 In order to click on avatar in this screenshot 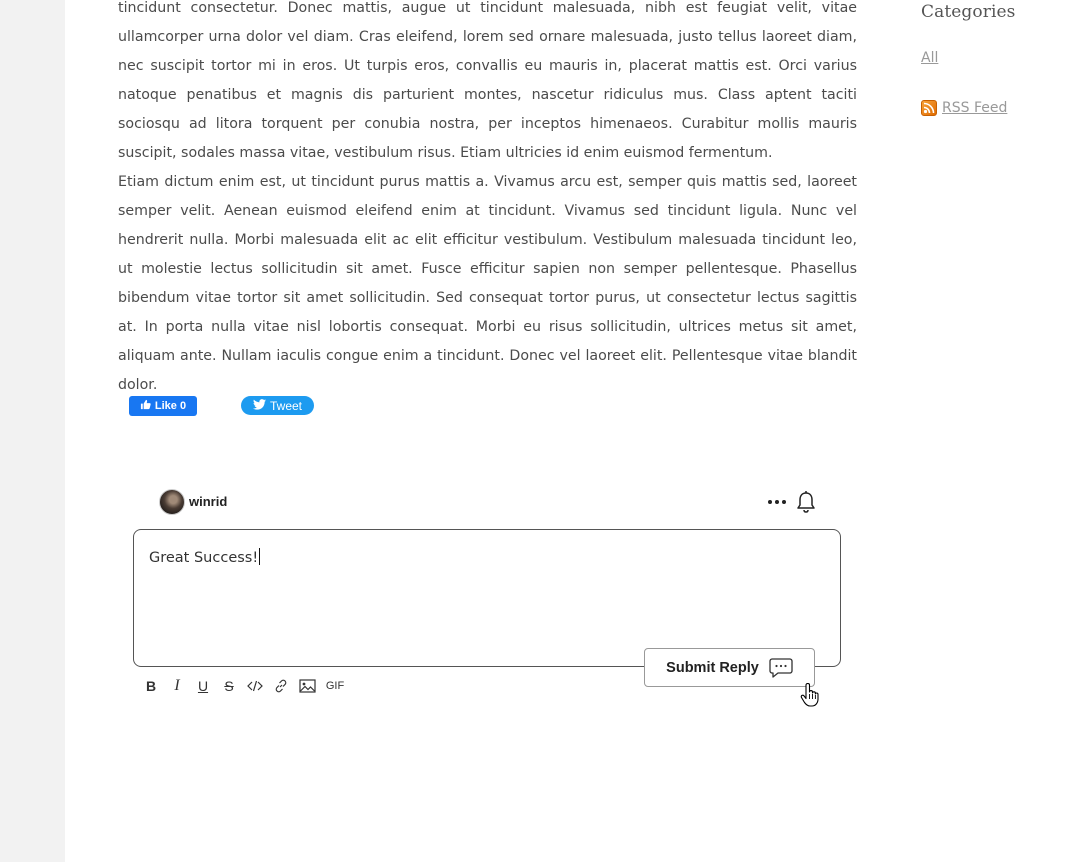, I will do `click(172, 502)`.